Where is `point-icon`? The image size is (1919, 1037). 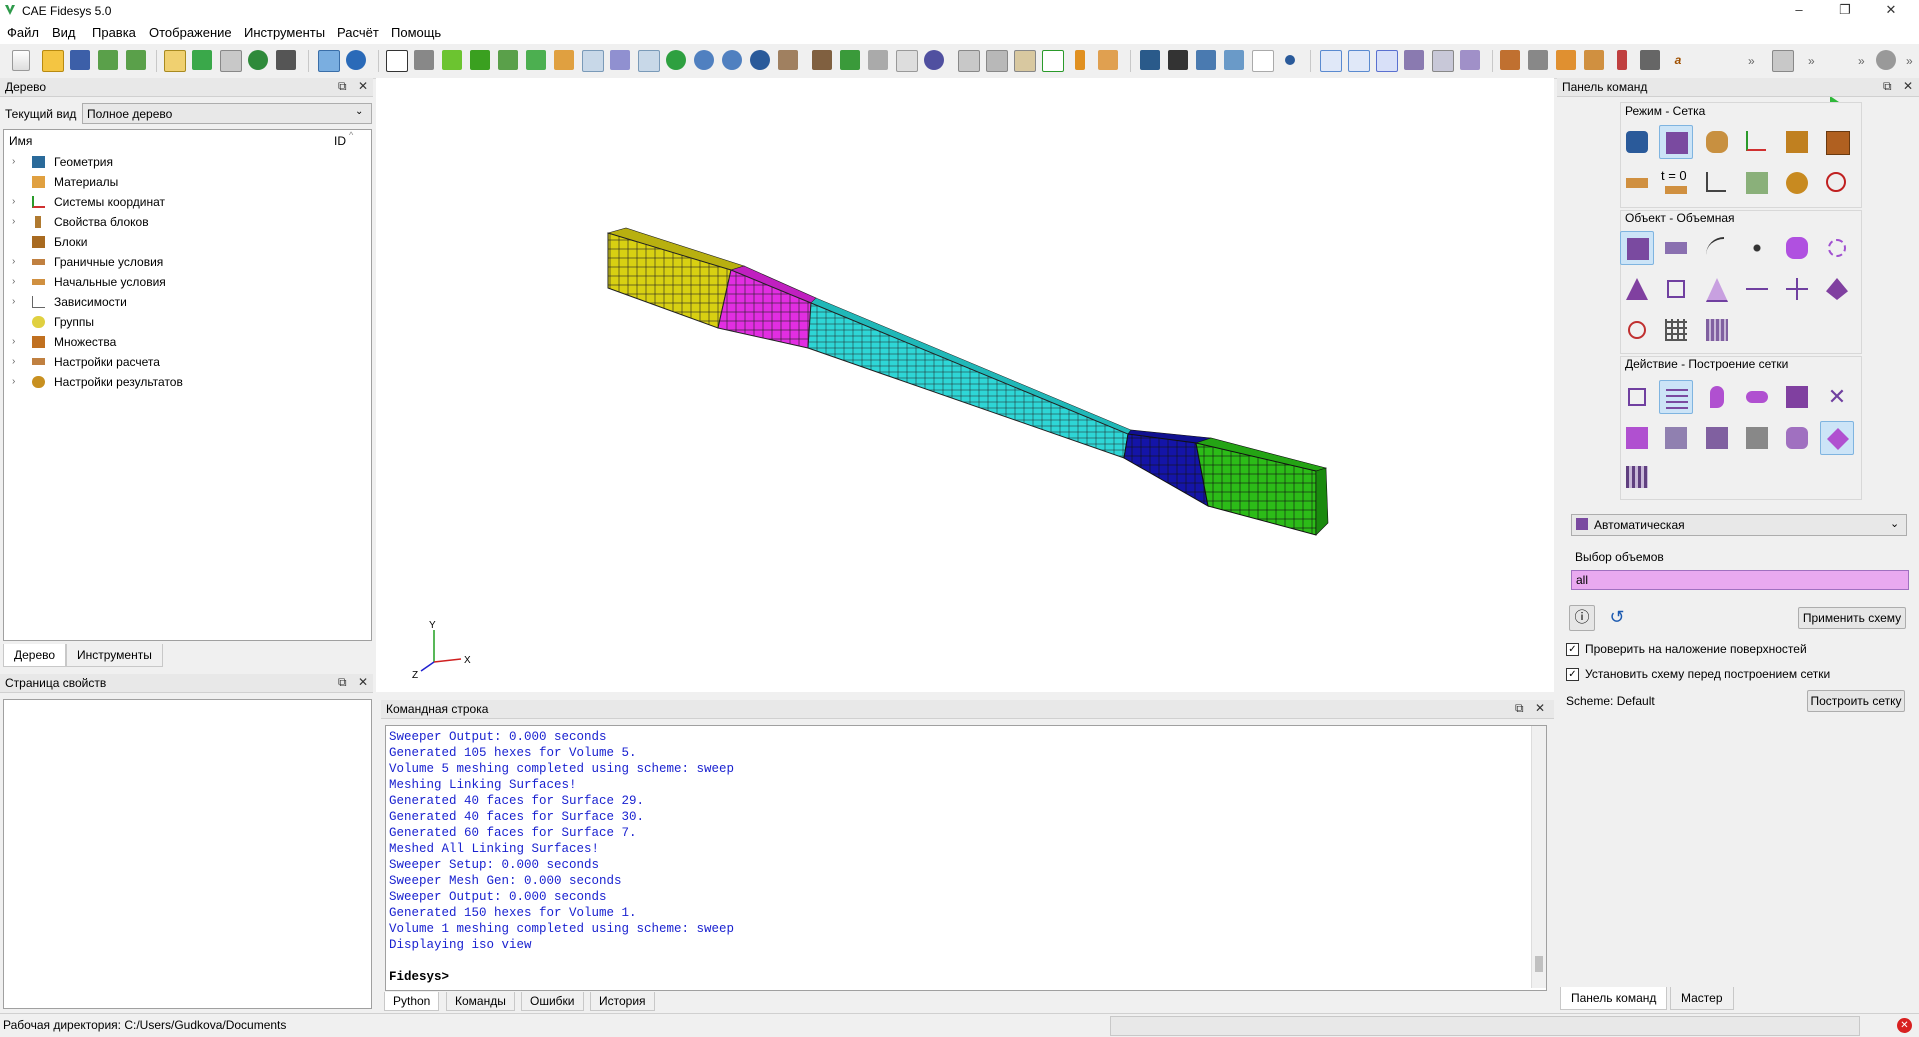
point-icon is located at coordinates (1290, 60).